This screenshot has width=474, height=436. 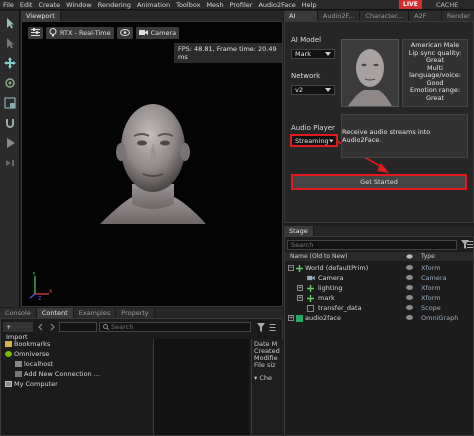 What do you see at coordinates (261, 327) in the screenshot?
I see `filter-icon` at bounding box center [261, 327].